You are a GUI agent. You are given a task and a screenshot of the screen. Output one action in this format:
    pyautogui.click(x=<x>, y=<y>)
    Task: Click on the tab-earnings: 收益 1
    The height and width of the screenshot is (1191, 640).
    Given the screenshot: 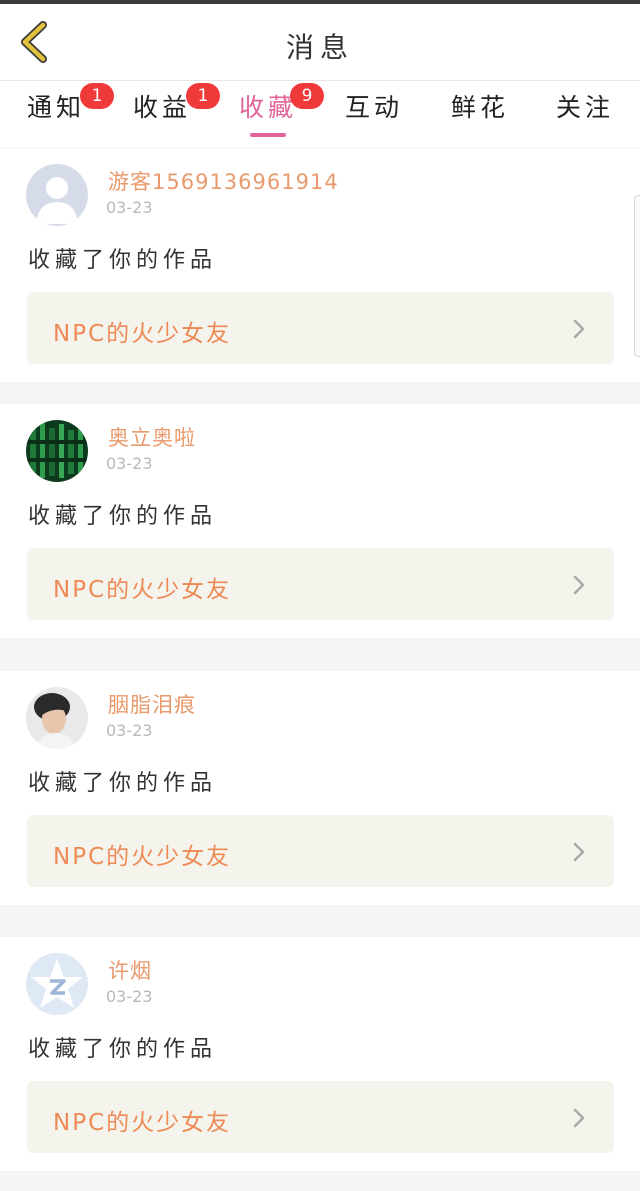 What is the action you would take?
    pyautogui.click(x=171, y=112)
    